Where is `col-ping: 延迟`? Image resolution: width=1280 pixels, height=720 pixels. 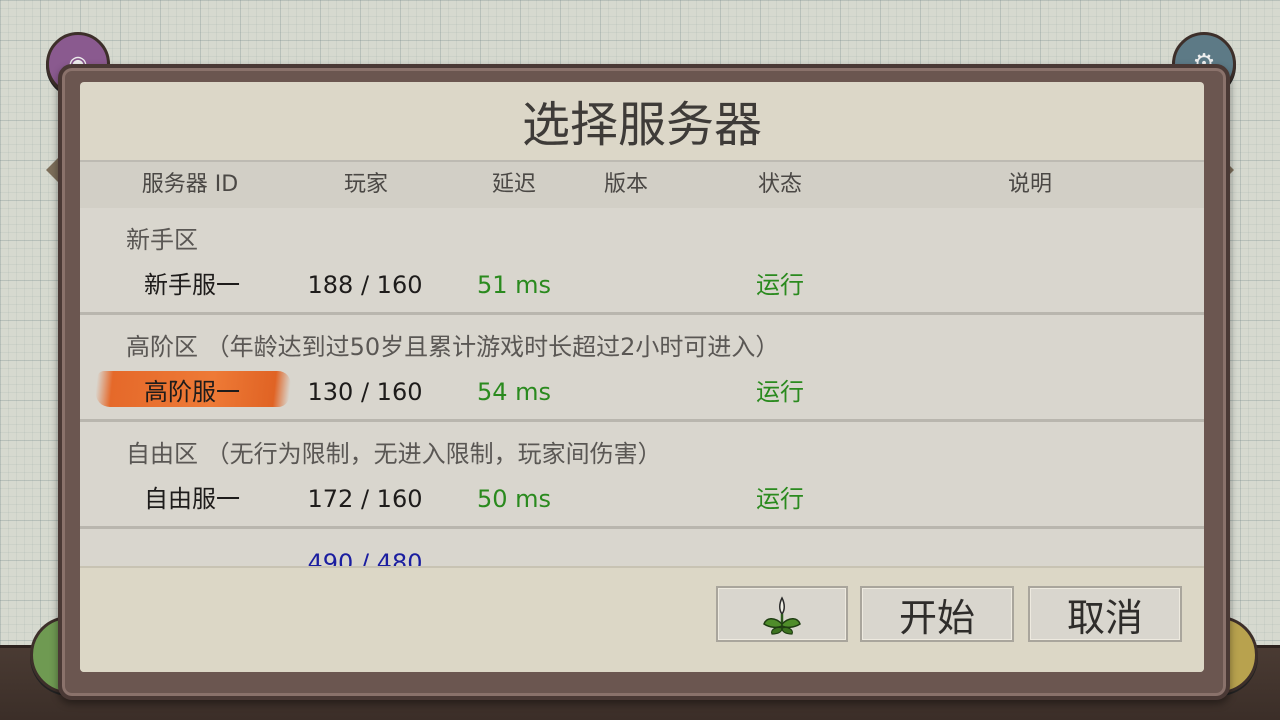 col-ping: 延迟 is located at coordinates (514, 185).